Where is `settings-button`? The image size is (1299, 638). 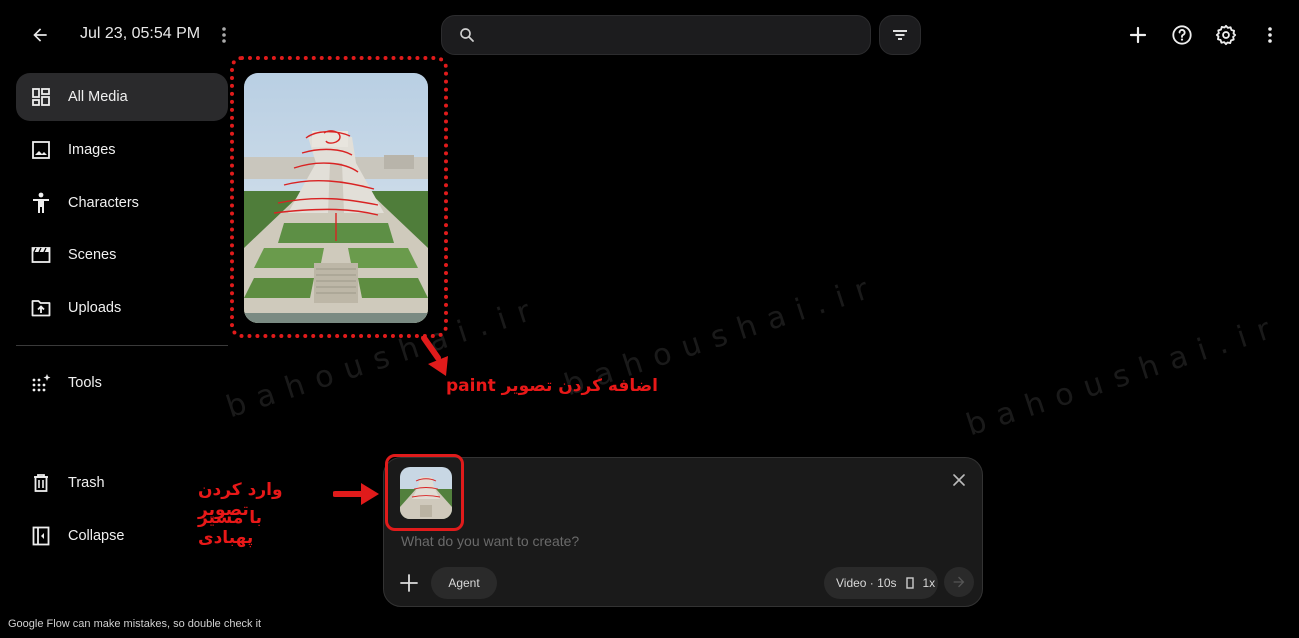
settings-button is located at coordinates (1226, 35).